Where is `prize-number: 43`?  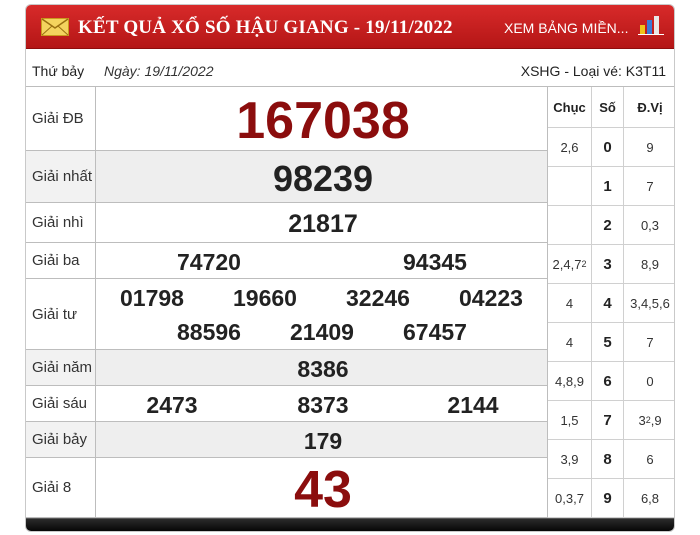 prize-number: 43 is located at coordinates (323, 490).